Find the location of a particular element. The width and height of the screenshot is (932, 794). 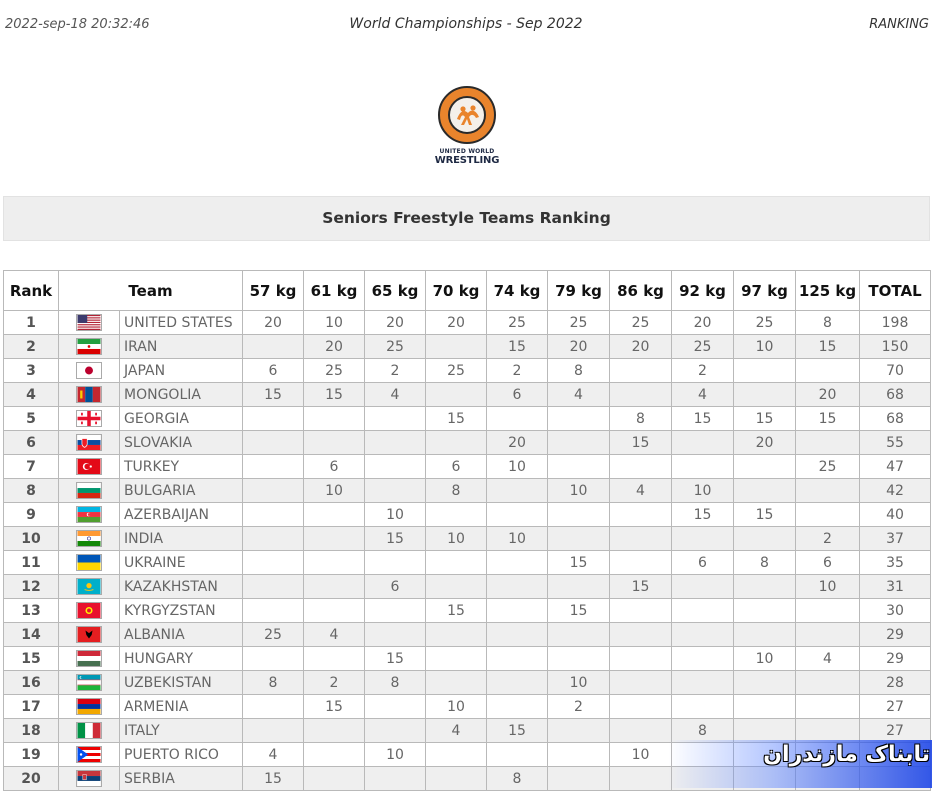

rank-cell: 16 is located at coordinates (31, 682).